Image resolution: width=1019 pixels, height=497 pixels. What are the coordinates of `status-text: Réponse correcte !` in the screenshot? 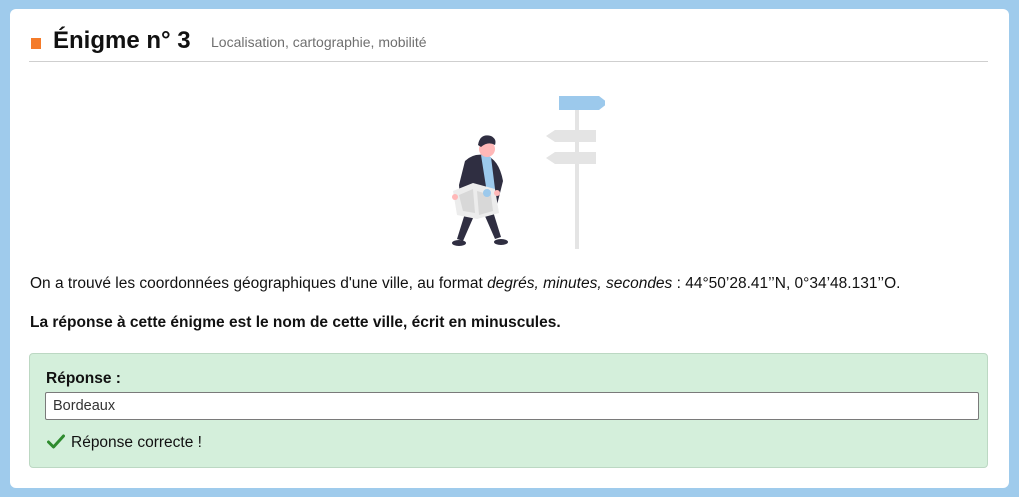 It's located at (136, 442).